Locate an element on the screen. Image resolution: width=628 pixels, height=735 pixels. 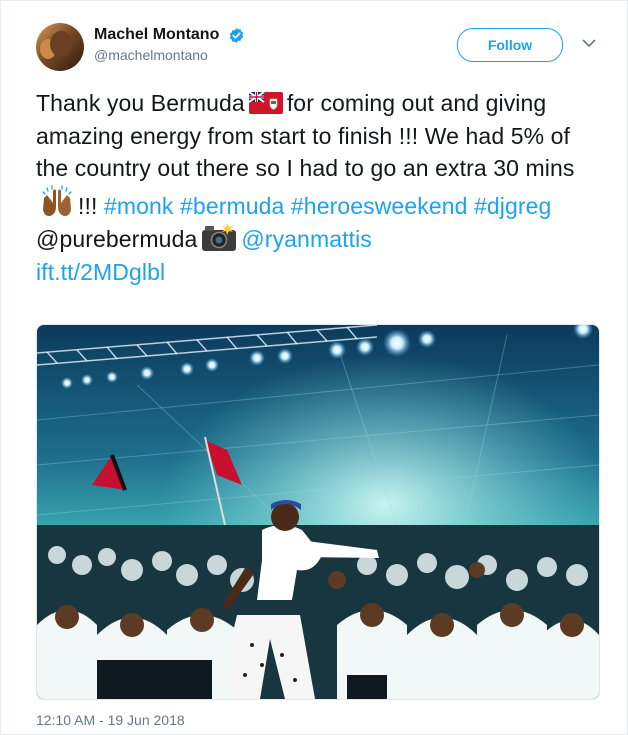
bermuda-flag-icon is located at coordinates (265, 103).